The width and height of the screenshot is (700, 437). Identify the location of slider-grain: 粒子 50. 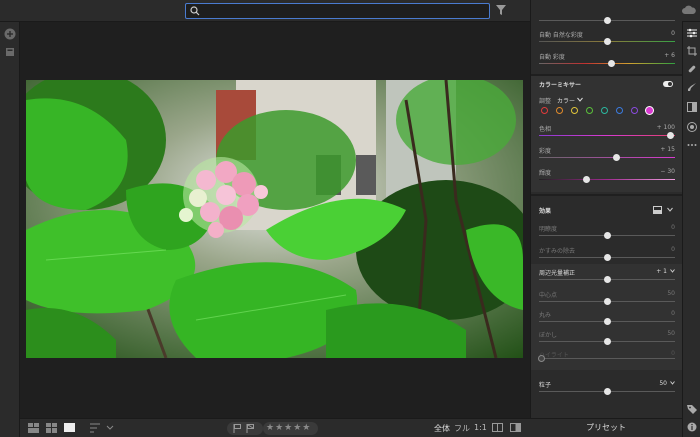
(607, 389).